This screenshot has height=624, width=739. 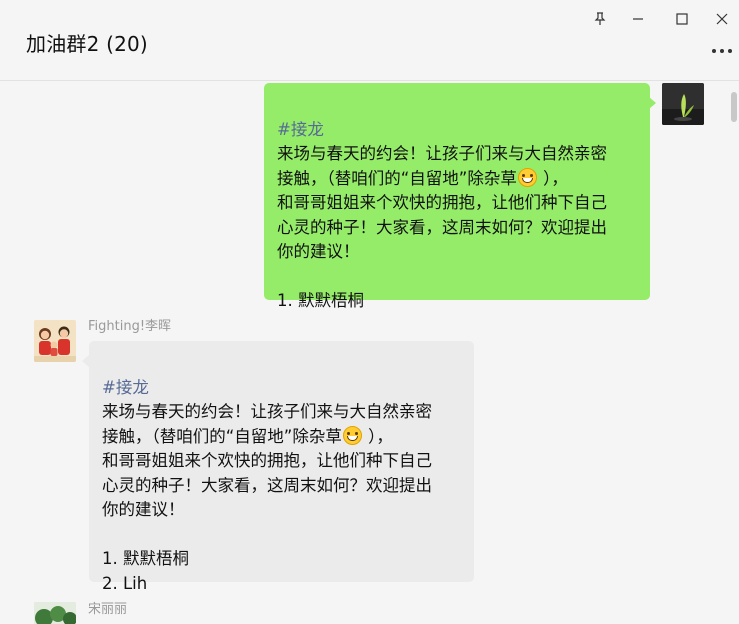 I want to click on tree-photo, so click(x=55, y=613).